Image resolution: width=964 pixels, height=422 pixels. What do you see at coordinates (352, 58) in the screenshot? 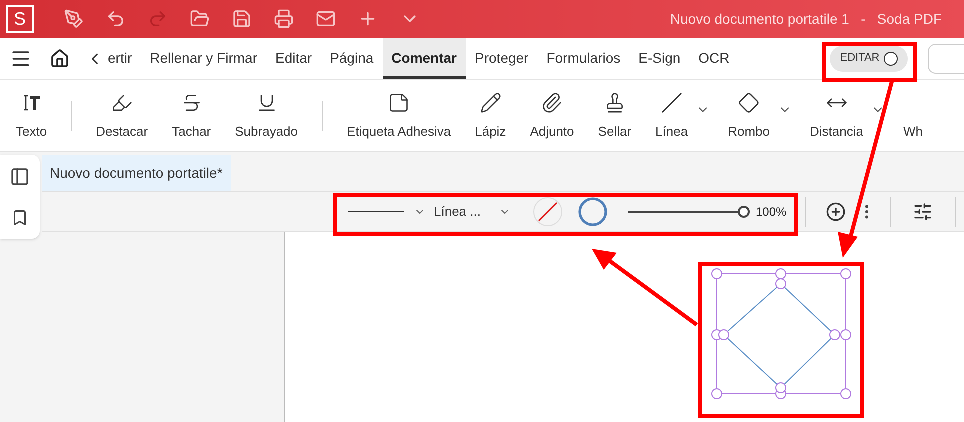
I see `ribbon-tab: Página` at bounding box center [352, 58].